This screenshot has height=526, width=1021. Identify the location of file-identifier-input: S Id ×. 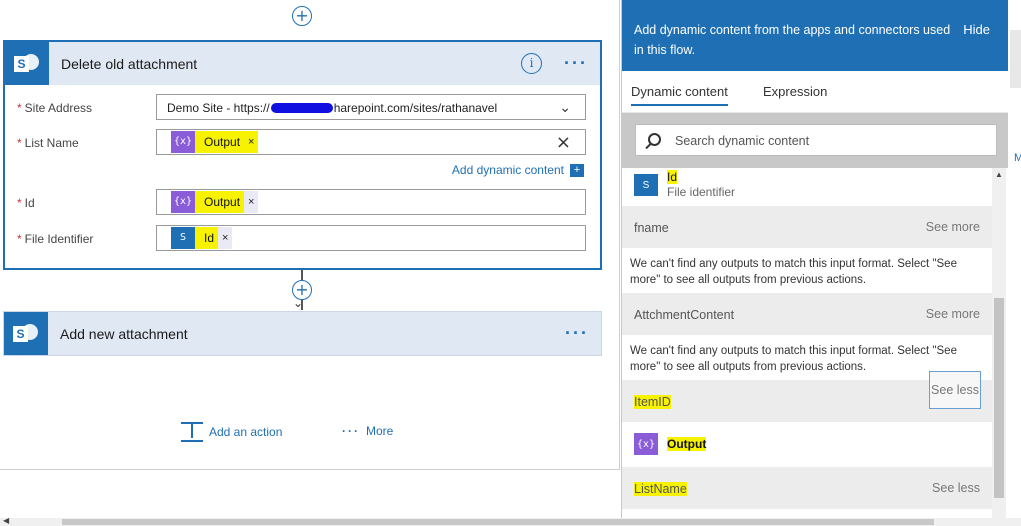
(371, 238).